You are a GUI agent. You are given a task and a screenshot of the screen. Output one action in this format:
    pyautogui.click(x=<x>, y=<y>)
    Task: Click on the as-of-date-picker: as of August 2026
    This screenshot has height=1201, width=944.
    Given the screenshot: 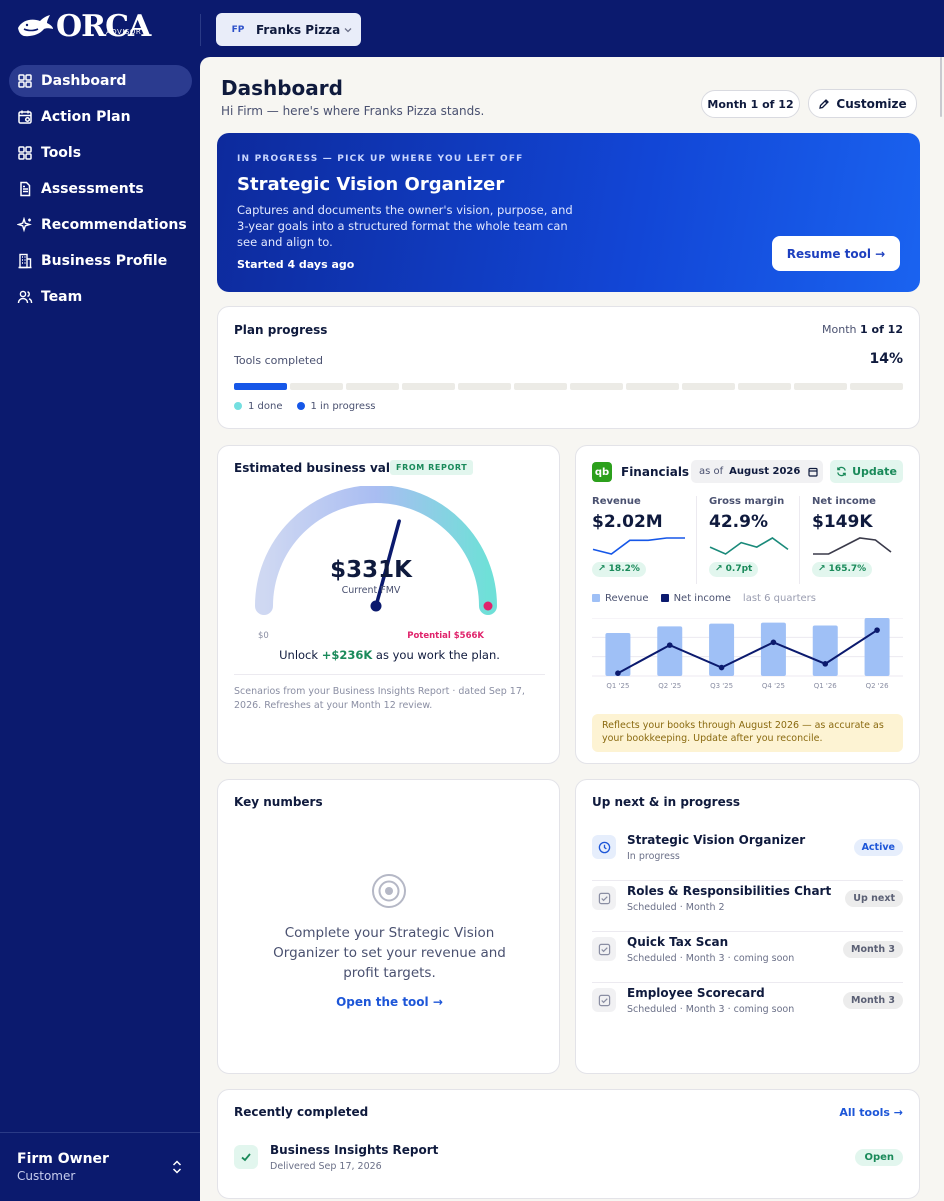 What is the action you would take?
    pyautogui.click(x=757, y=471)
    